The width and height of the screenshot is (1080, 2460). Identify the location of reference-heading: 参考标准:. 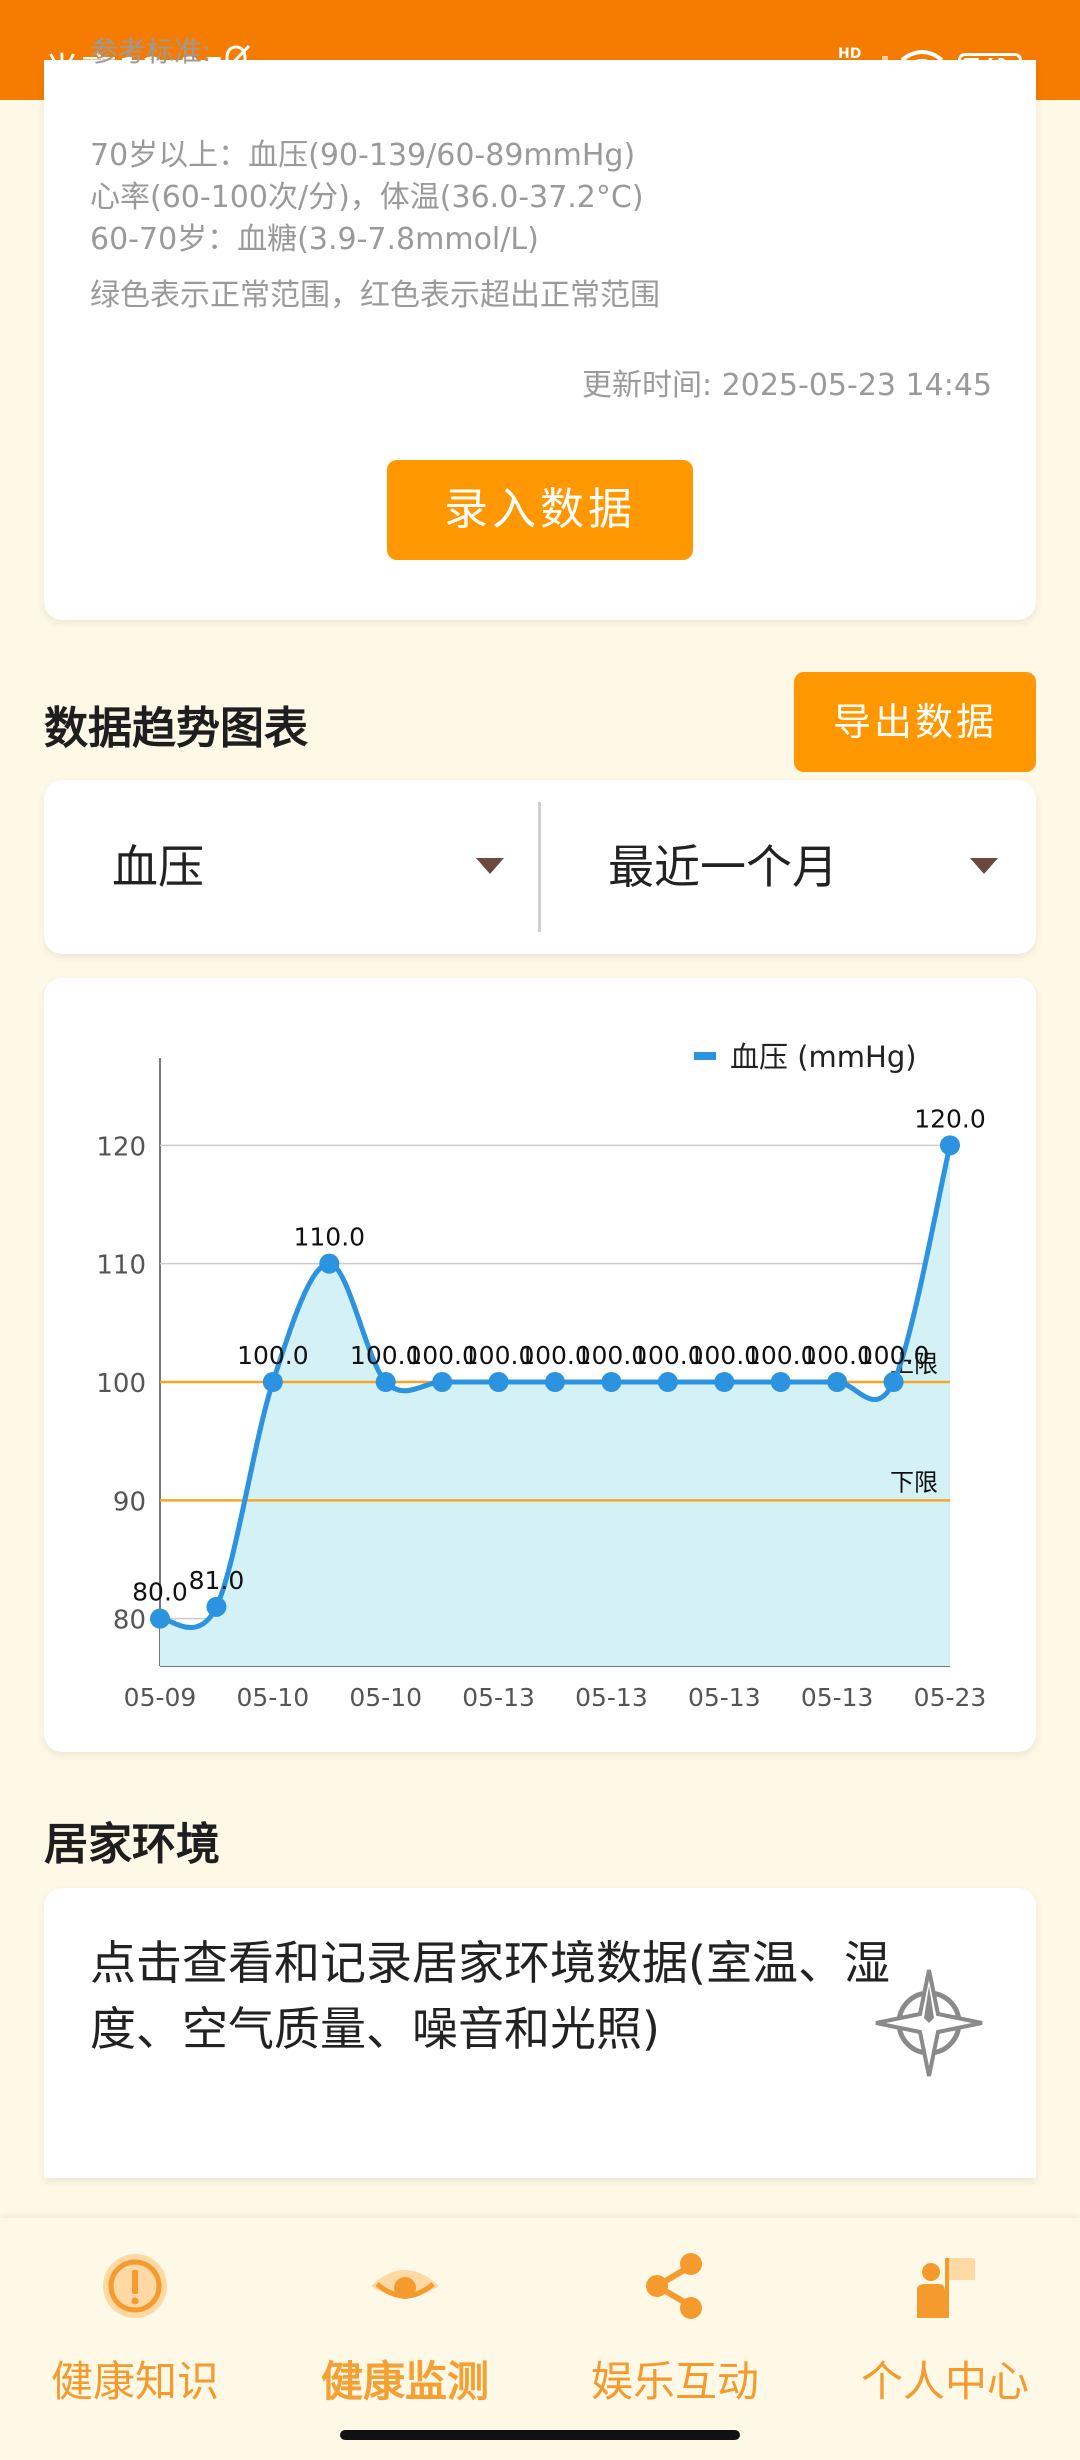
(151, 51).